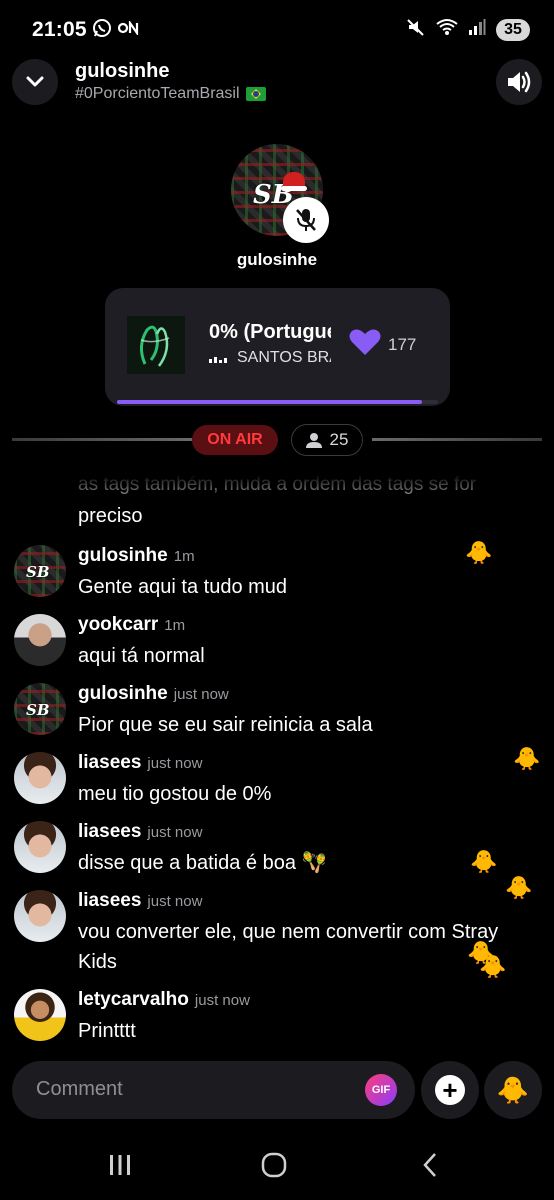 This screenshot has width=554, height=1200. I want to click on mic-muted-indicator, so click(306, 220).